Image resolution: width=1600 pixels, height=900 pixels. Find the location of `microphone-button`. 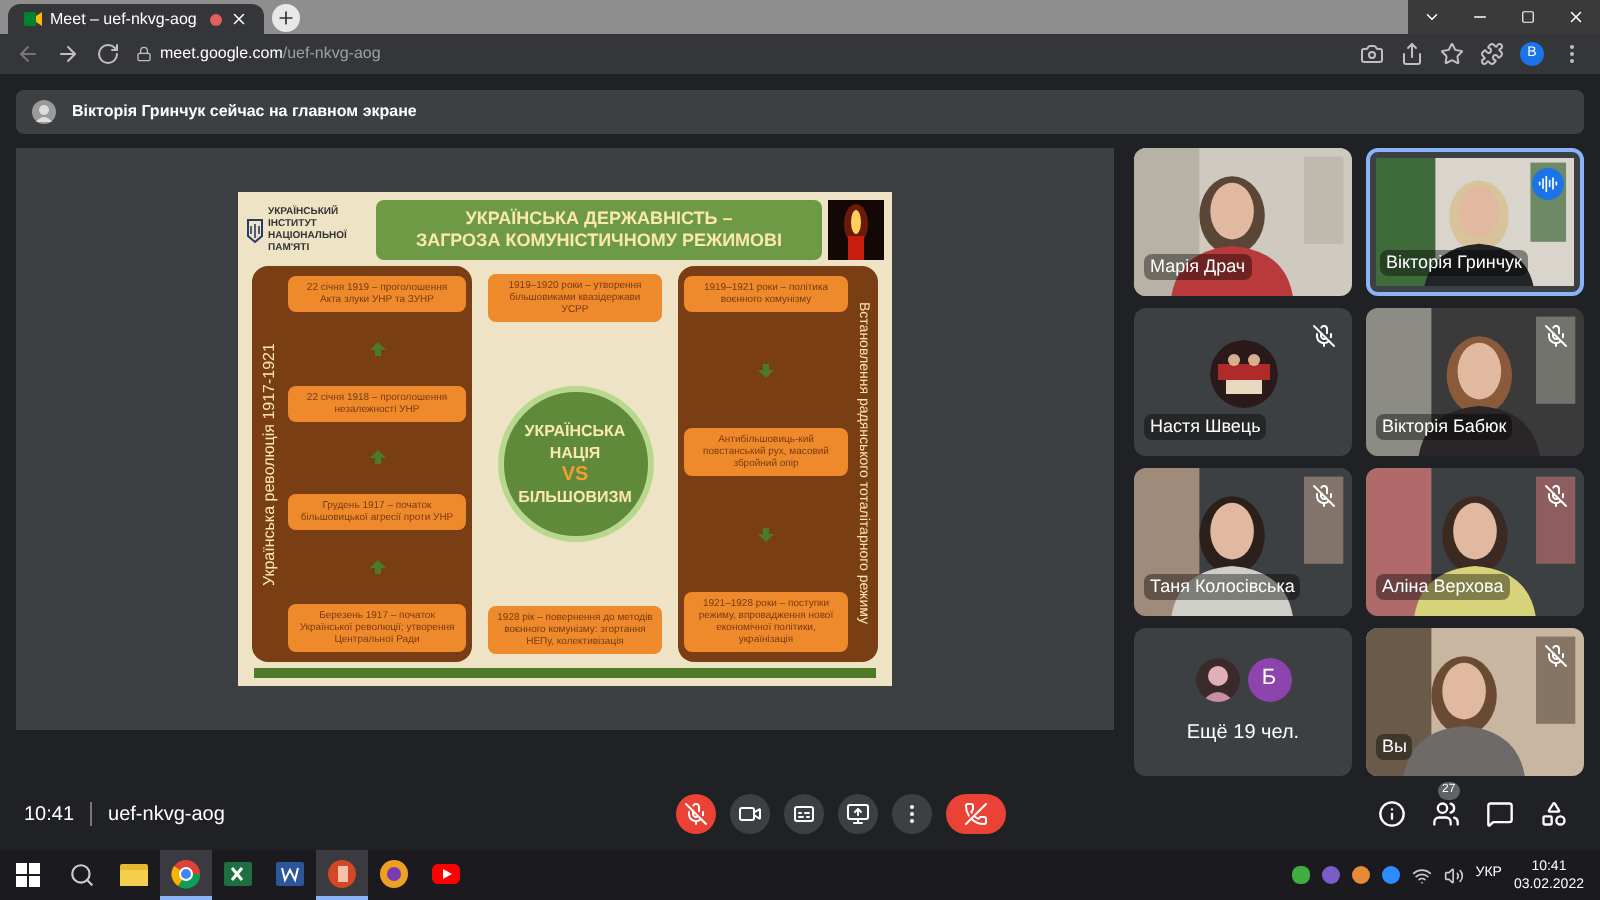

microphone-button is located at coordinates (695, 814).